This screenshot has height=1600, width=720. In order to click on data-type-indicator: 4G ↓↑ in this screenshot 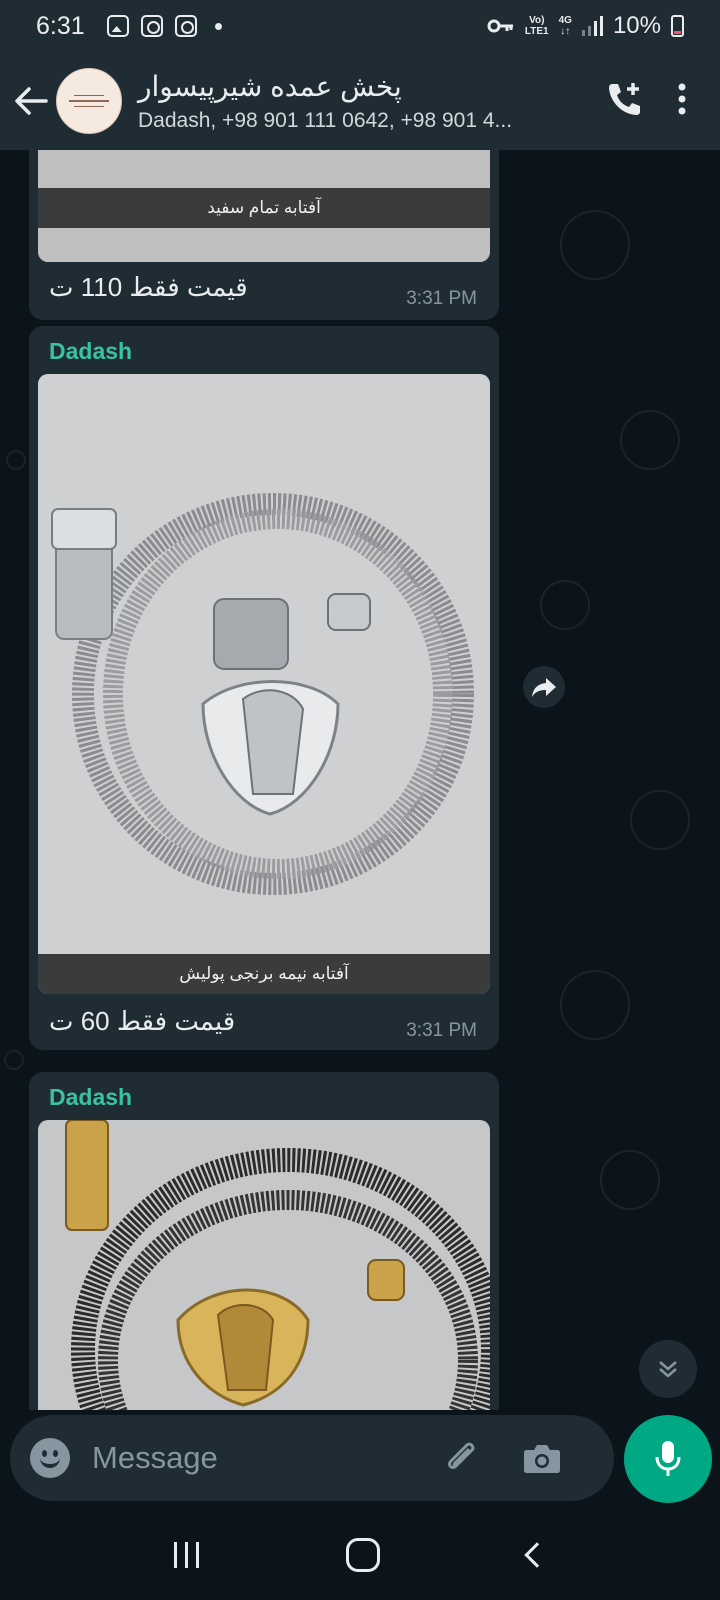, I will do `click(565, 26)`.